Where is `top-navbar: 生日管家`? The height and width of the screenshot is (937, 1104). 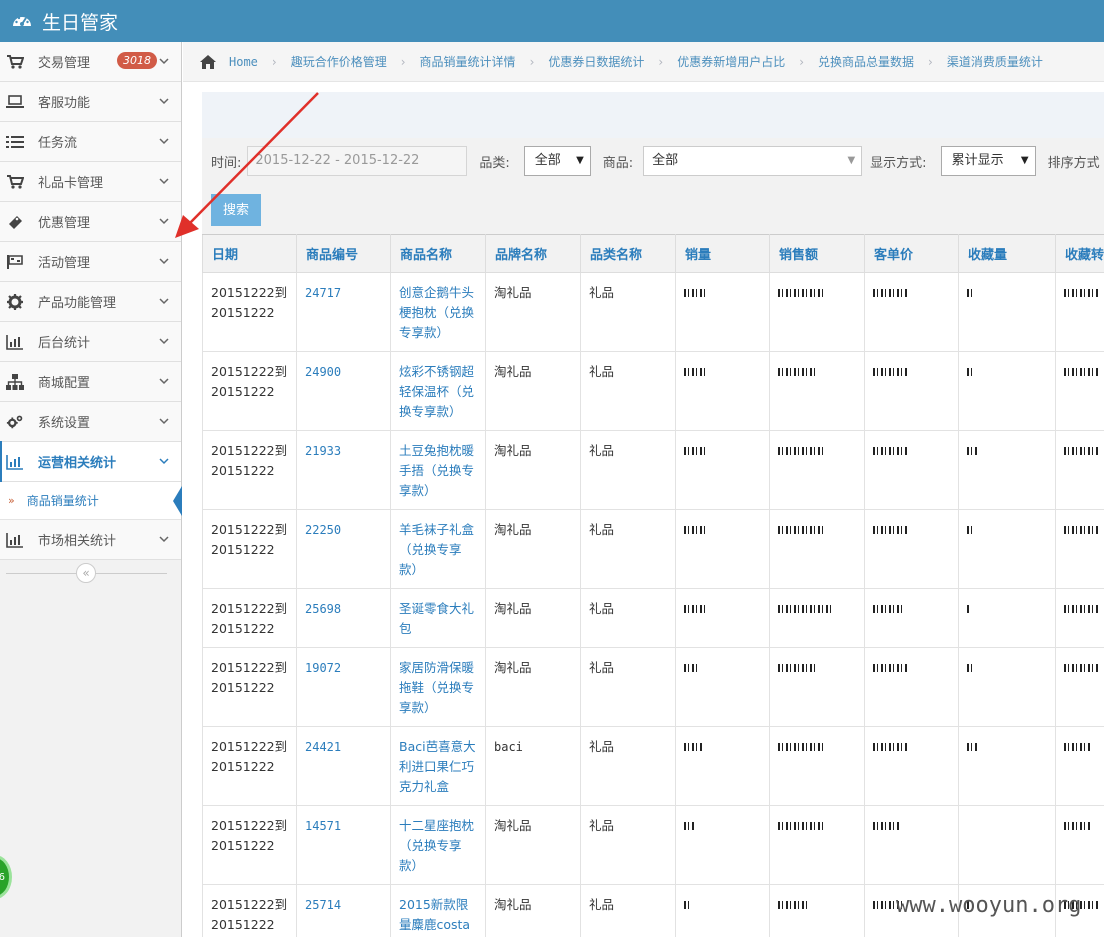 top-navbar: 生日管家 is located at coordinates (552, 21).